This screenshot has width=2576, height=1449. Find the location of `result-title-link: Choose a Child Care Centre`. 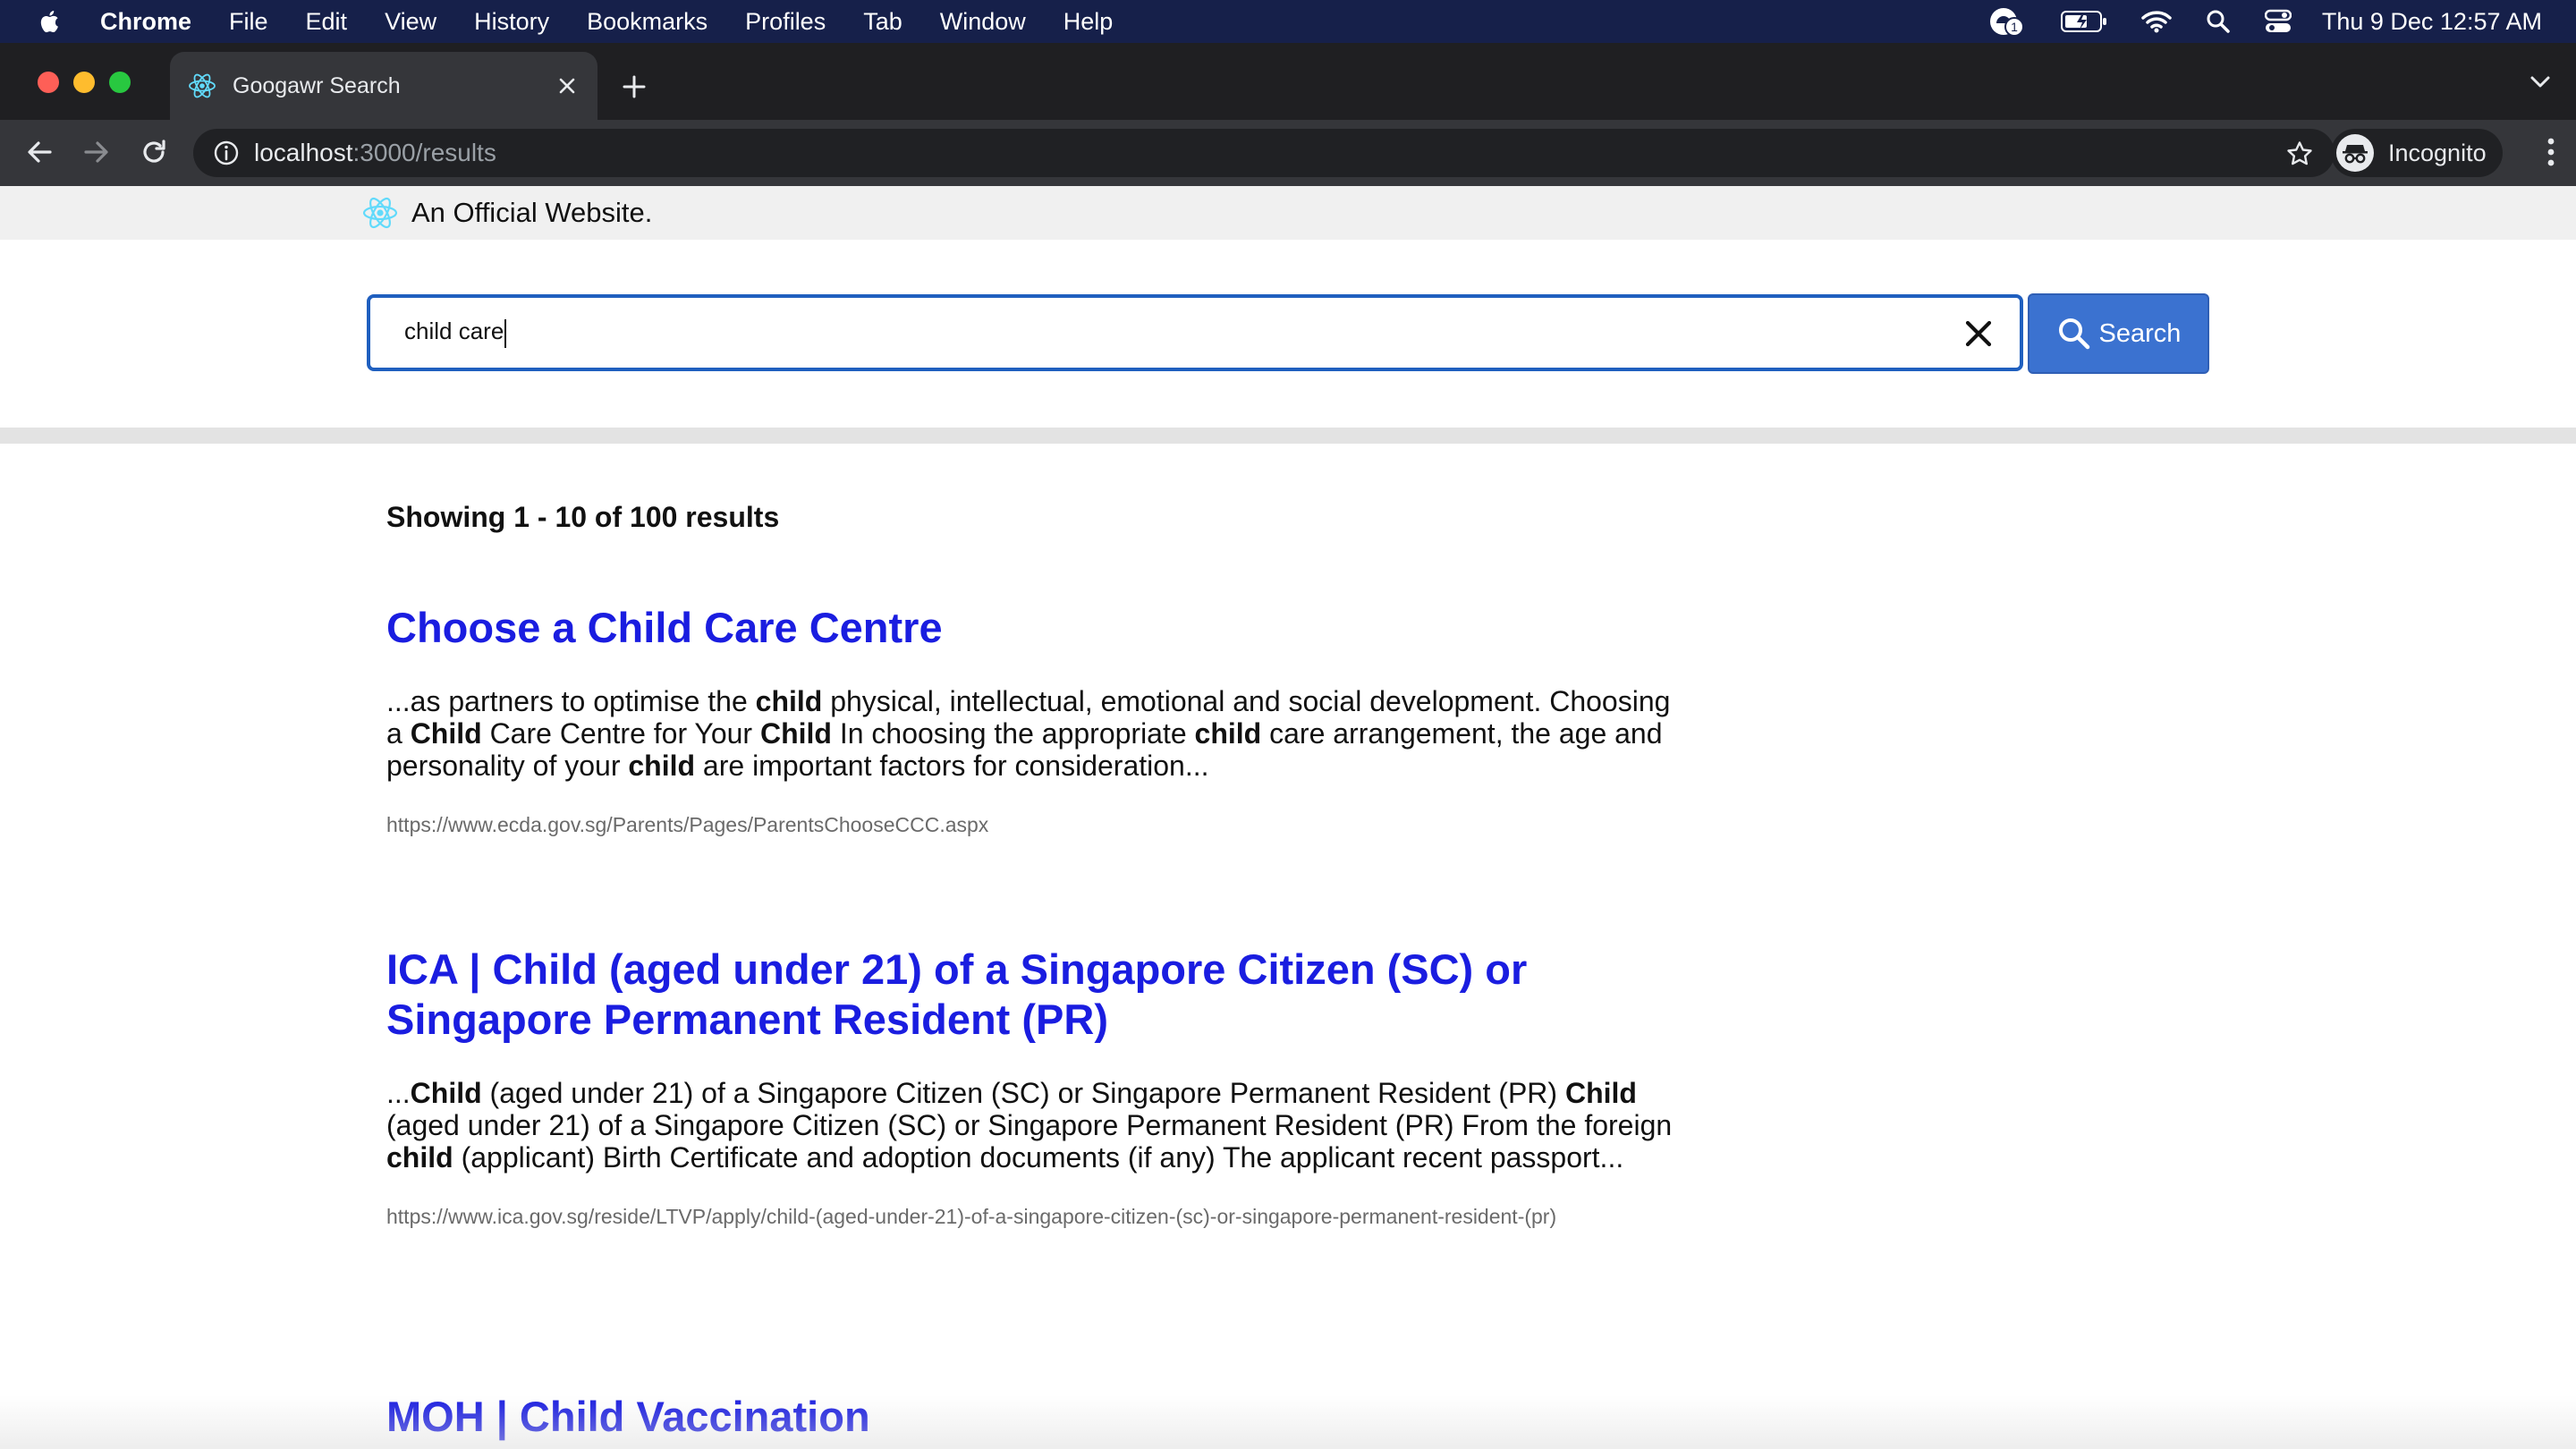

result-title-link: Choose a Child Care Centre is located at coordinates (1034, 628).